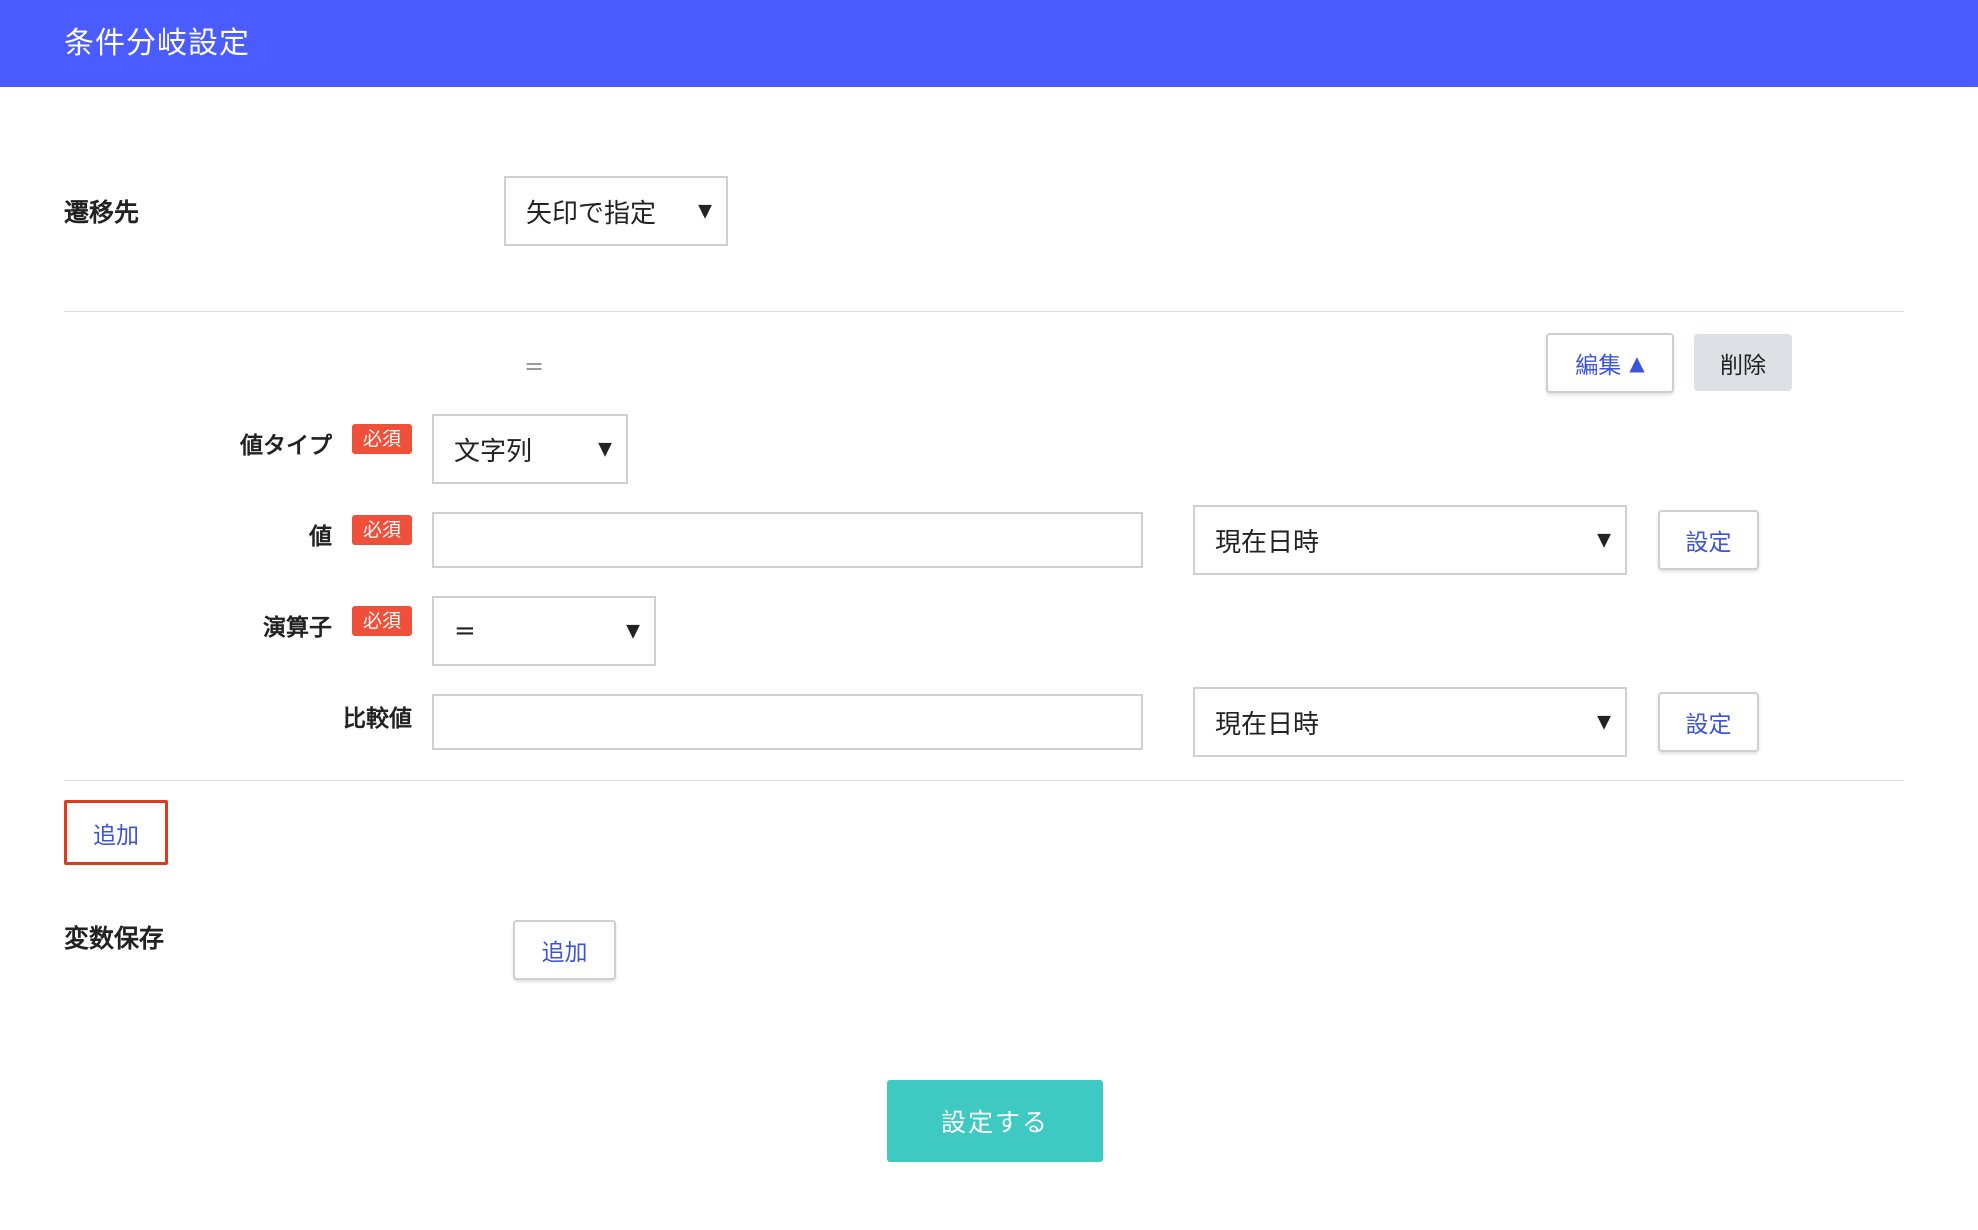 This screenshot has height=1230, width=1978. I want to click on value-set-button: 設定, so click(1708, 540).